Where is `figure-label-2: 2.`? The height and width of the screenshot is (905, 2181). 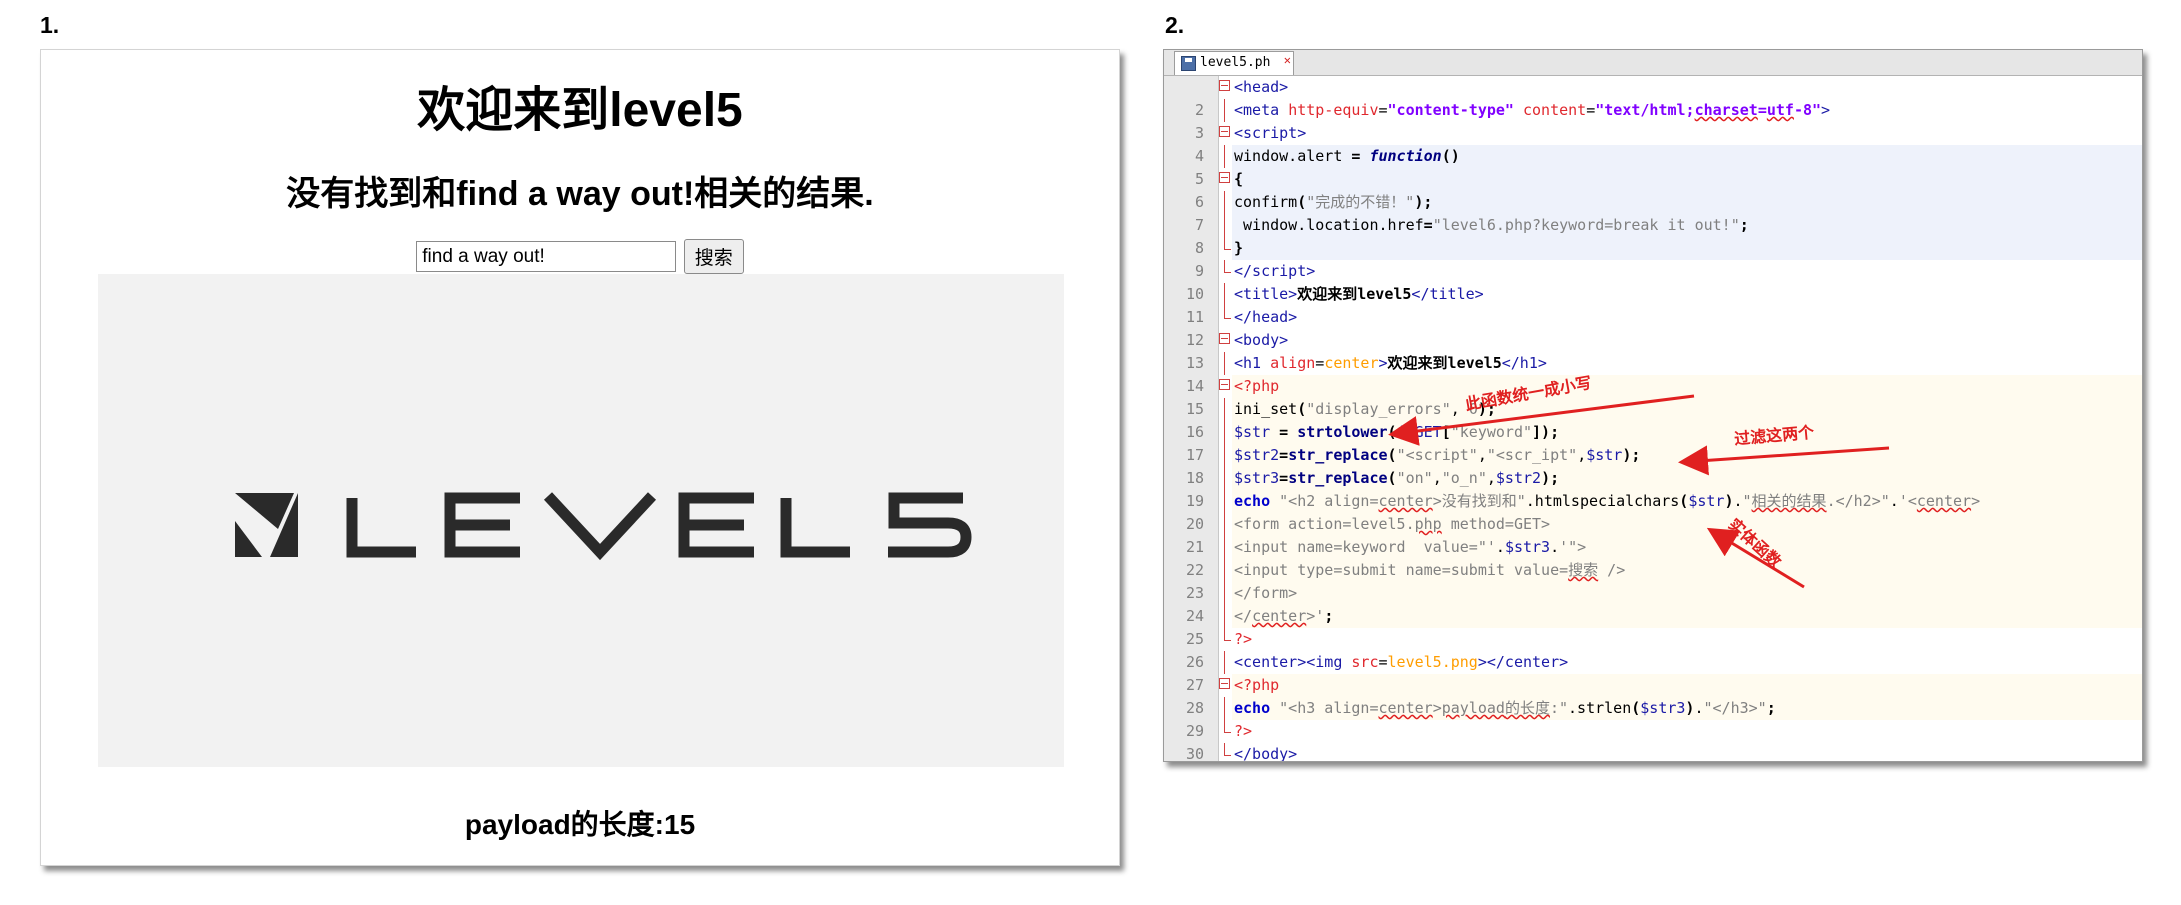 figure-label-2: 2. is located at coordinates (1175, 25).